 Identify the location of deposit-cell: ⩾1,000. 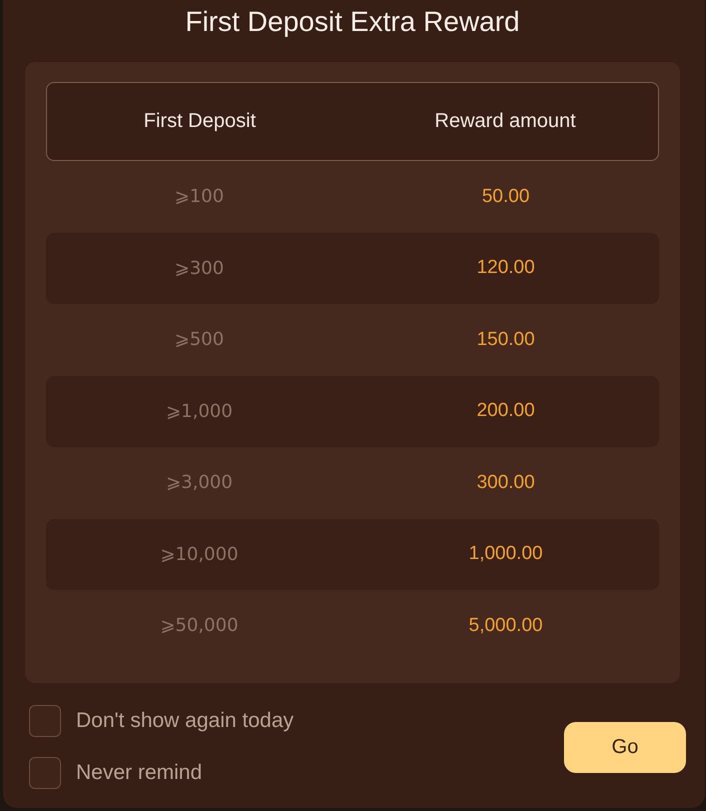
(199, 411).